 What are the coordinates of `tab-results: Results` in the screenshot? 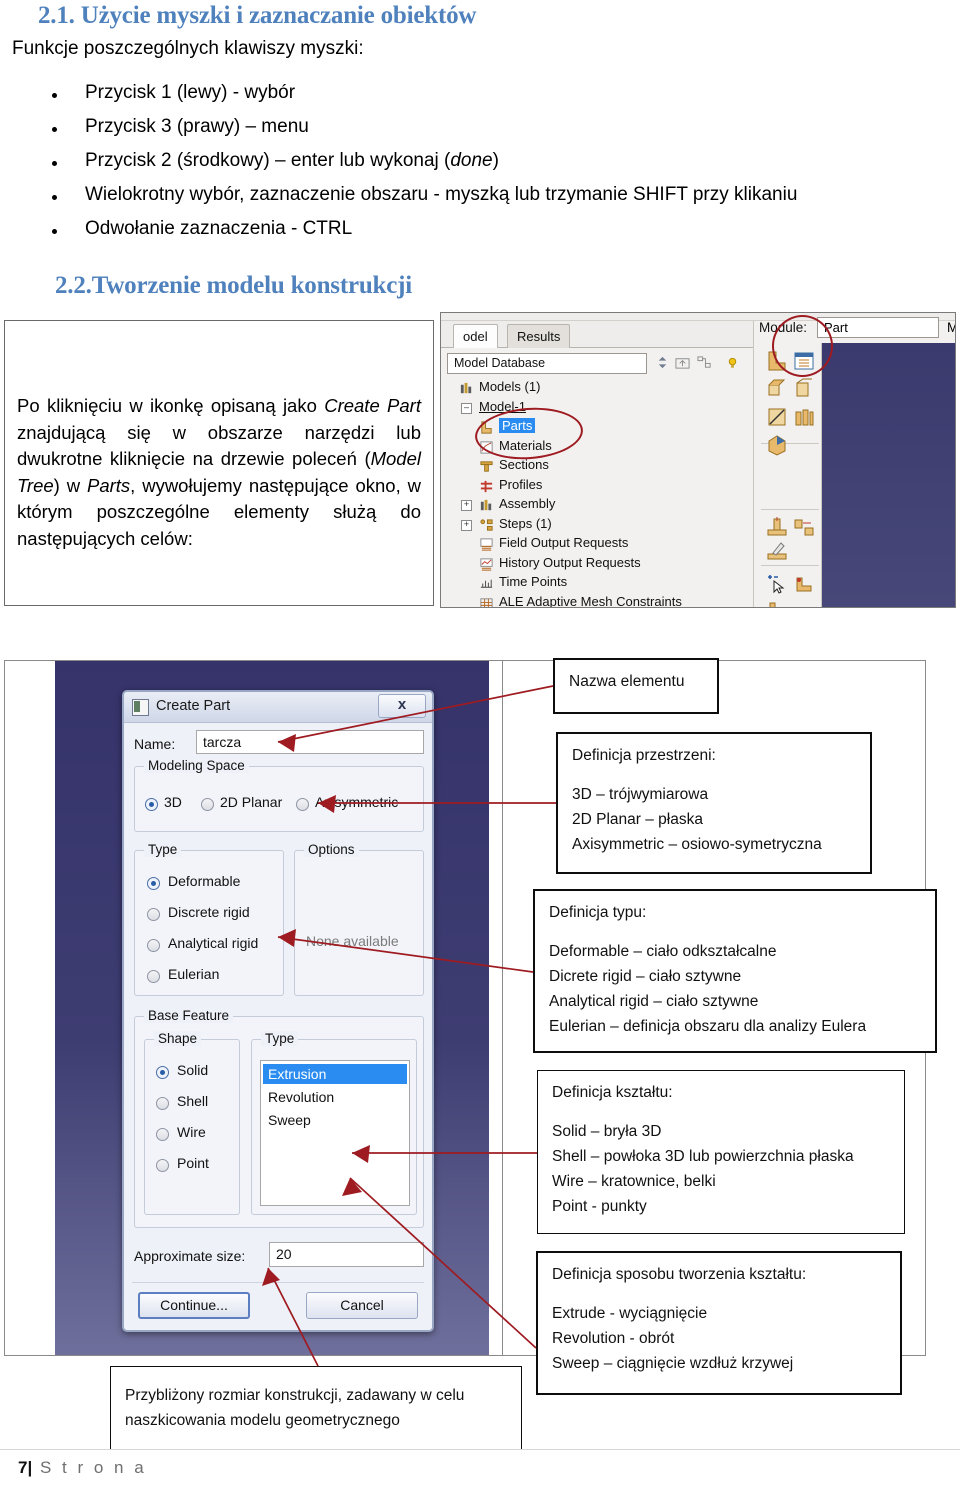 It's located at (539, 336).